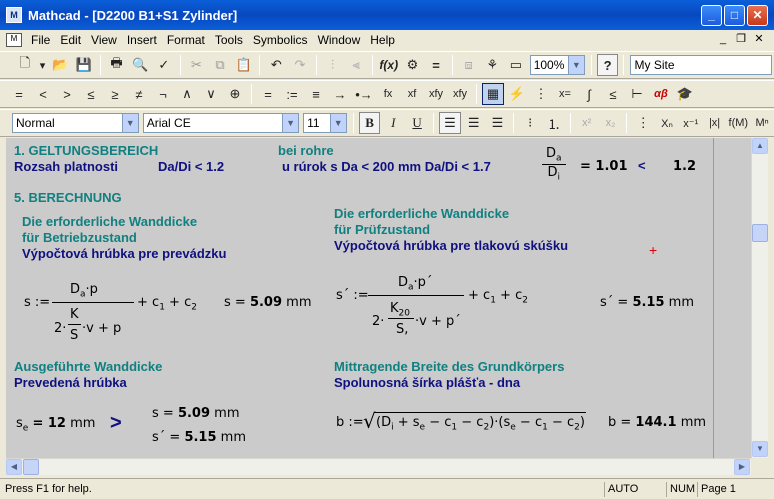 This screenshot has width=774, height=499. What do you see at coordinates (389, 65) in the screenshot?
I see `insert-function-icon: f(x)` at bounding box center [389, 65].